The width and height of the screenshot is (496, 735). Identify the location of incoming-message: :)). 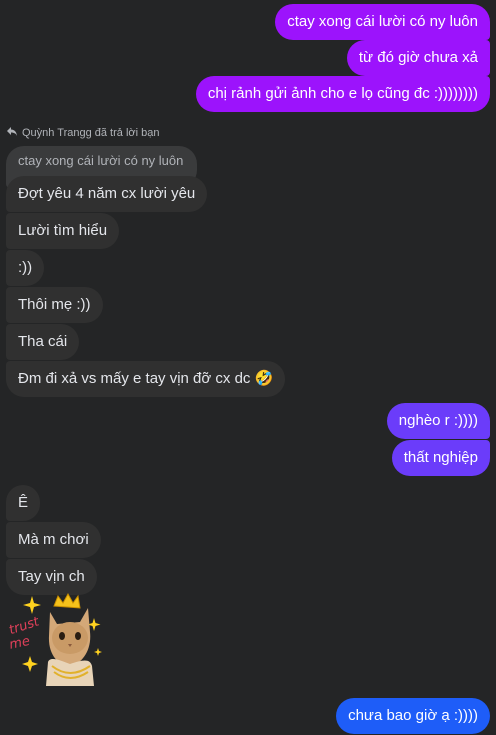
(25, 268).